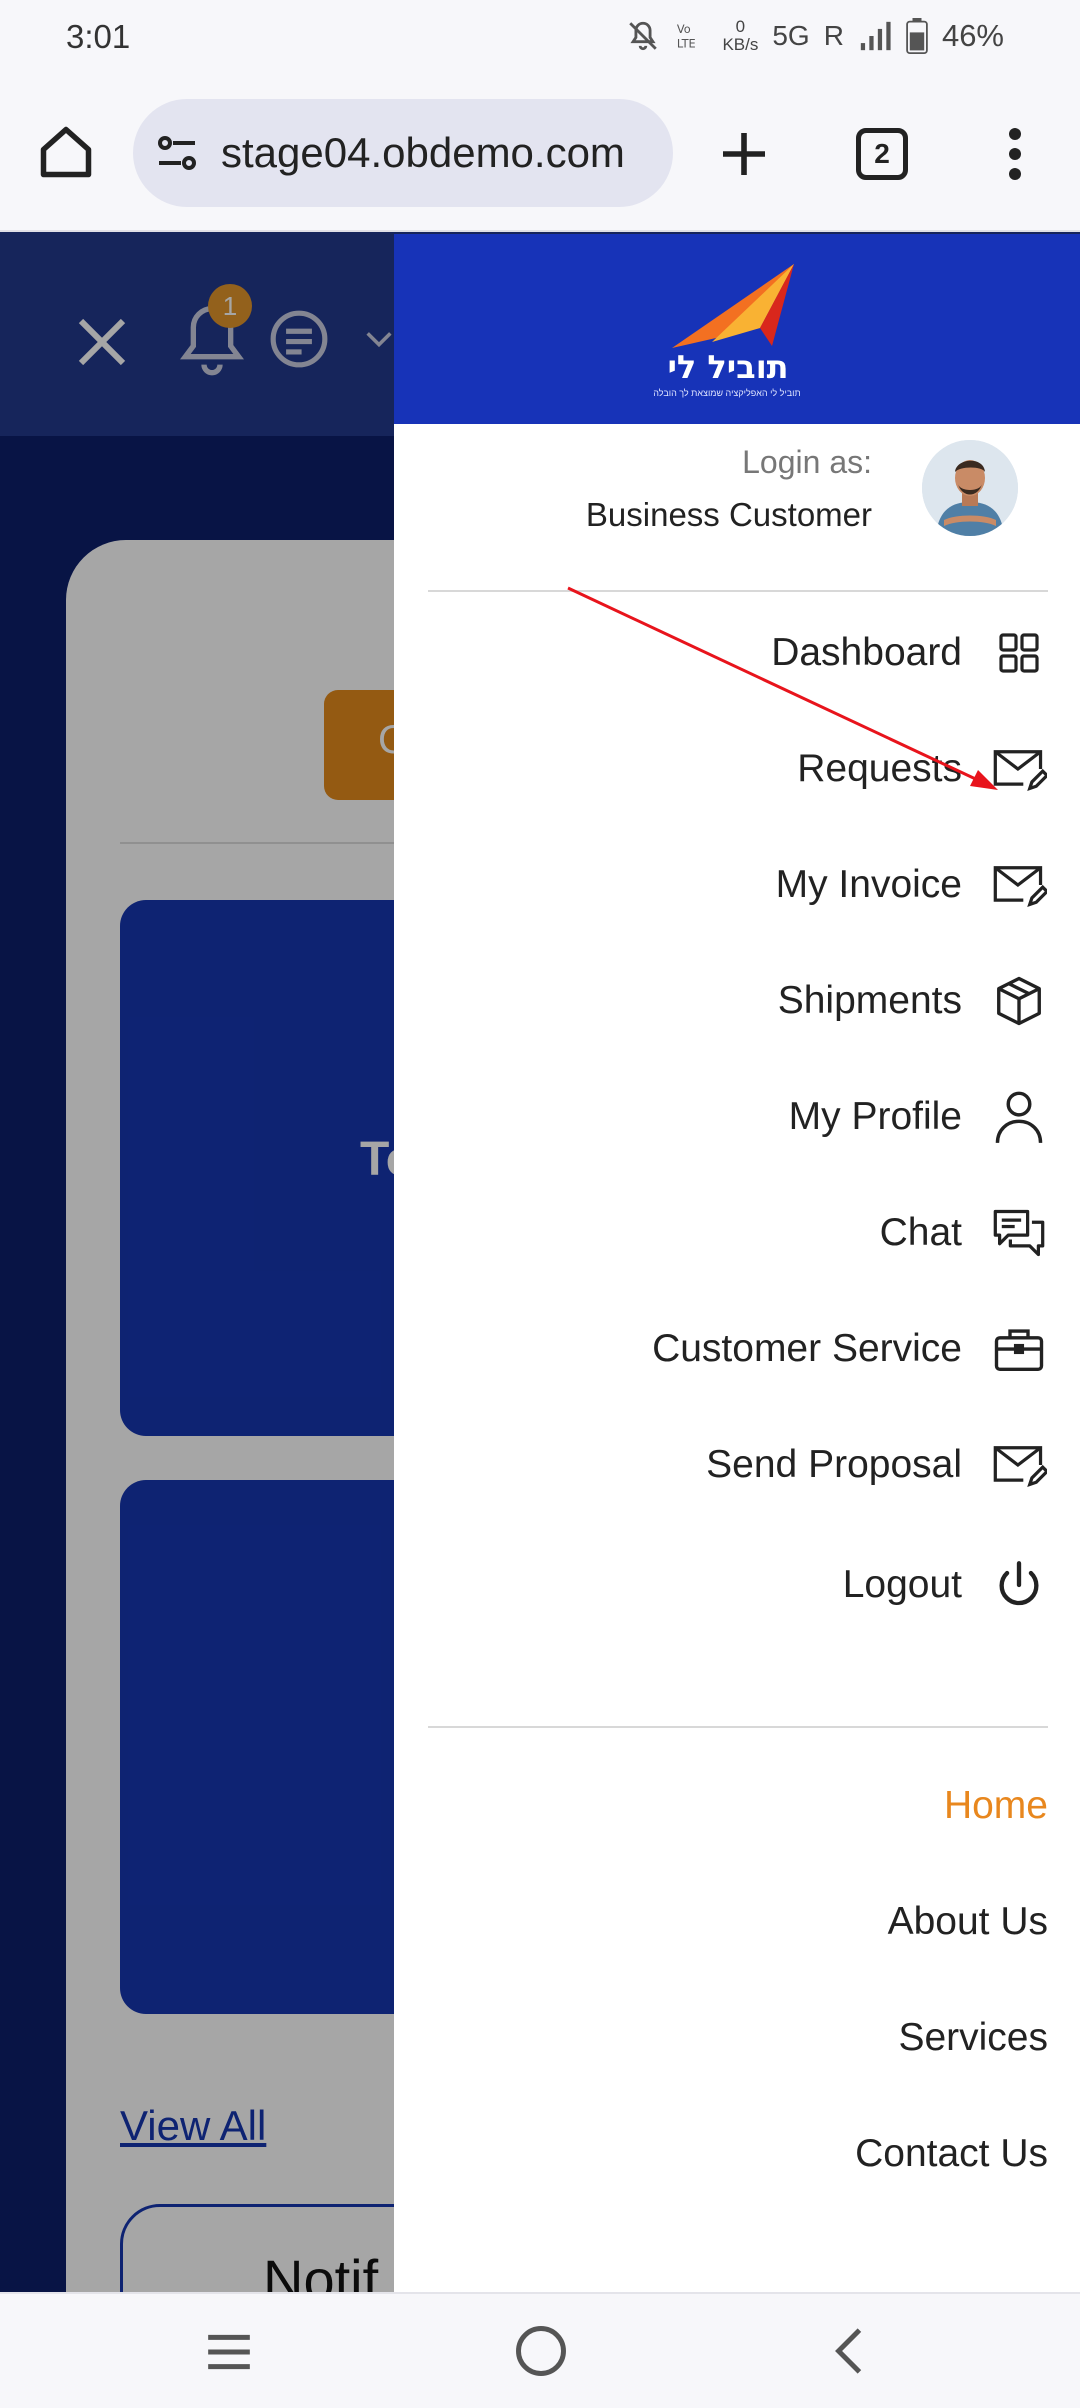 The image size is (1080, 2408). What do you see at coordinates (738, 1922) in the screenshot?
I see `nav-about-us: About Us` at bounding box center [738, 1922].